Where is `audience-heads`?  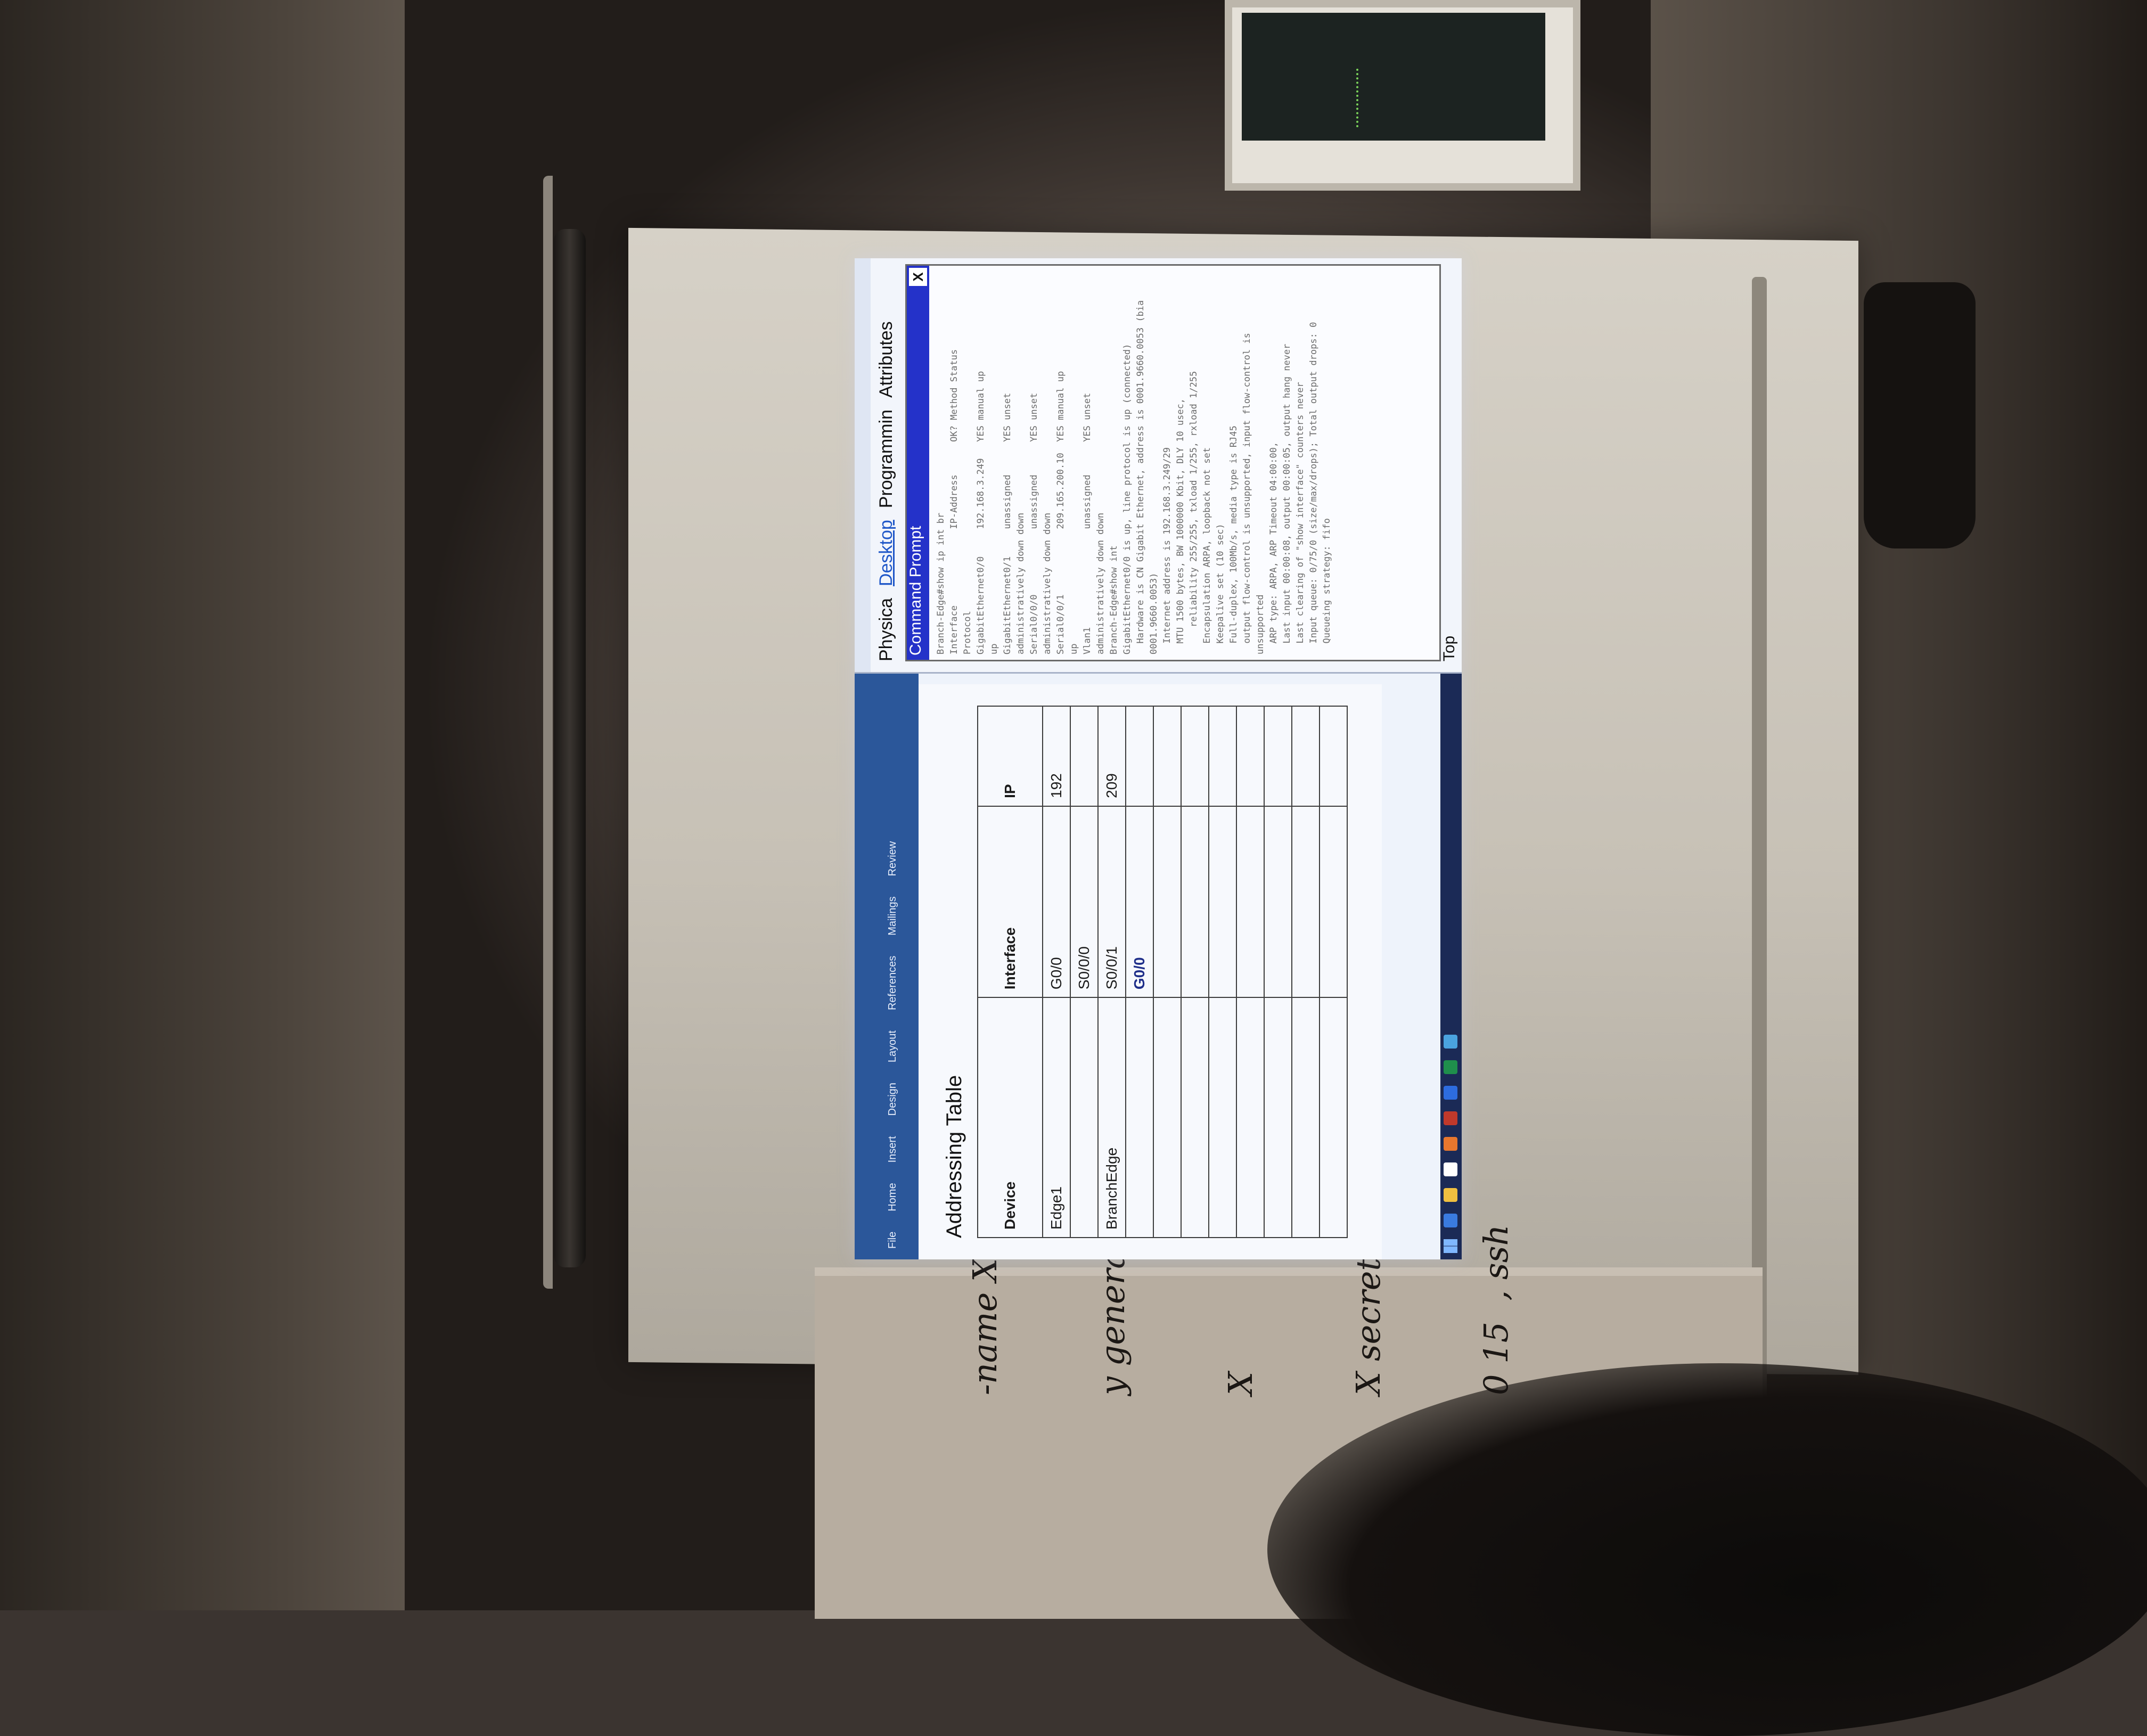 audience-heads is located at coordinates (1707, 1550).